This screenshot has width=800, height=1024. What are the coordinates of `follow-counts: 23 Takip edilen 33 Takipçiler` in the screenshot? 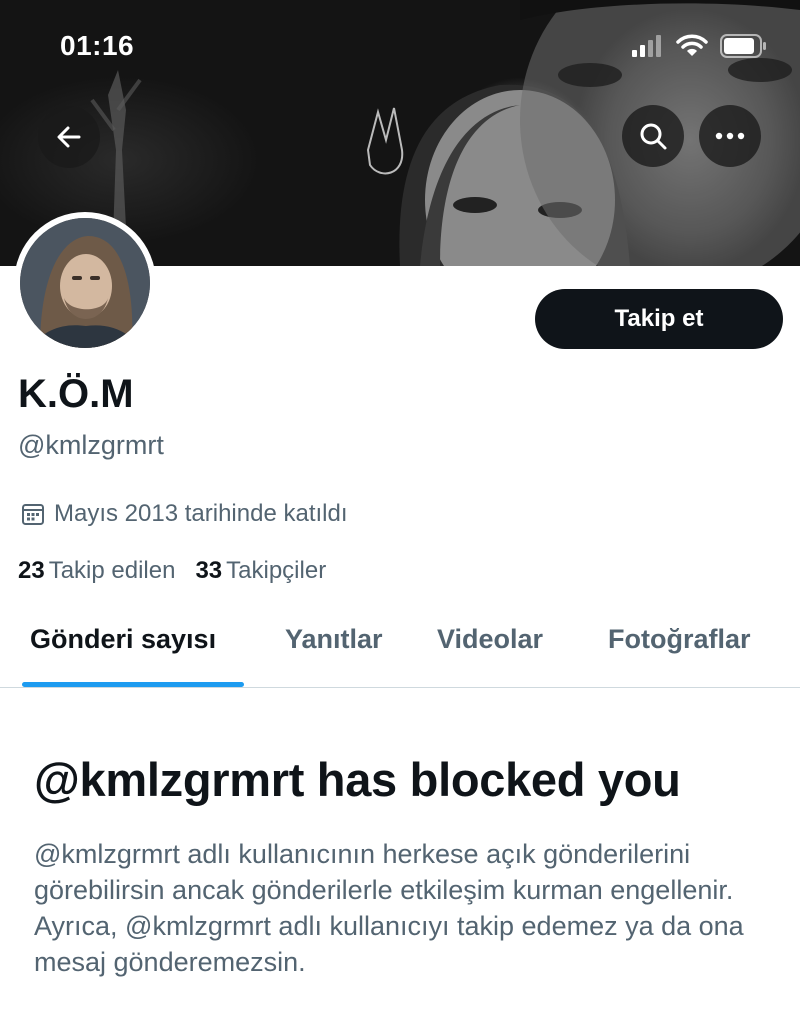 It's located at (172, 571).